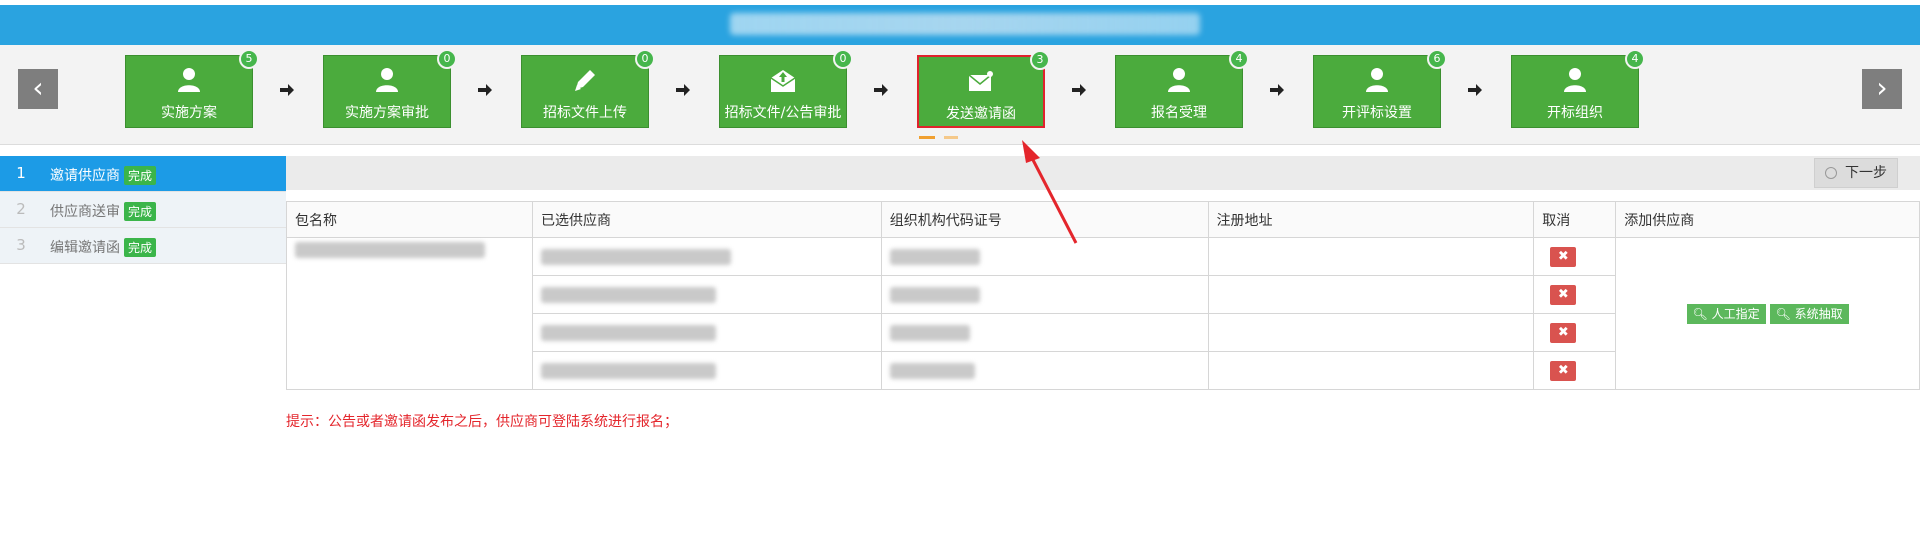 The image size is (1920, 548). Describe the element at coordinates (585, 113) in the screenshot. I see `step-label: 招标文件上传` at that location.